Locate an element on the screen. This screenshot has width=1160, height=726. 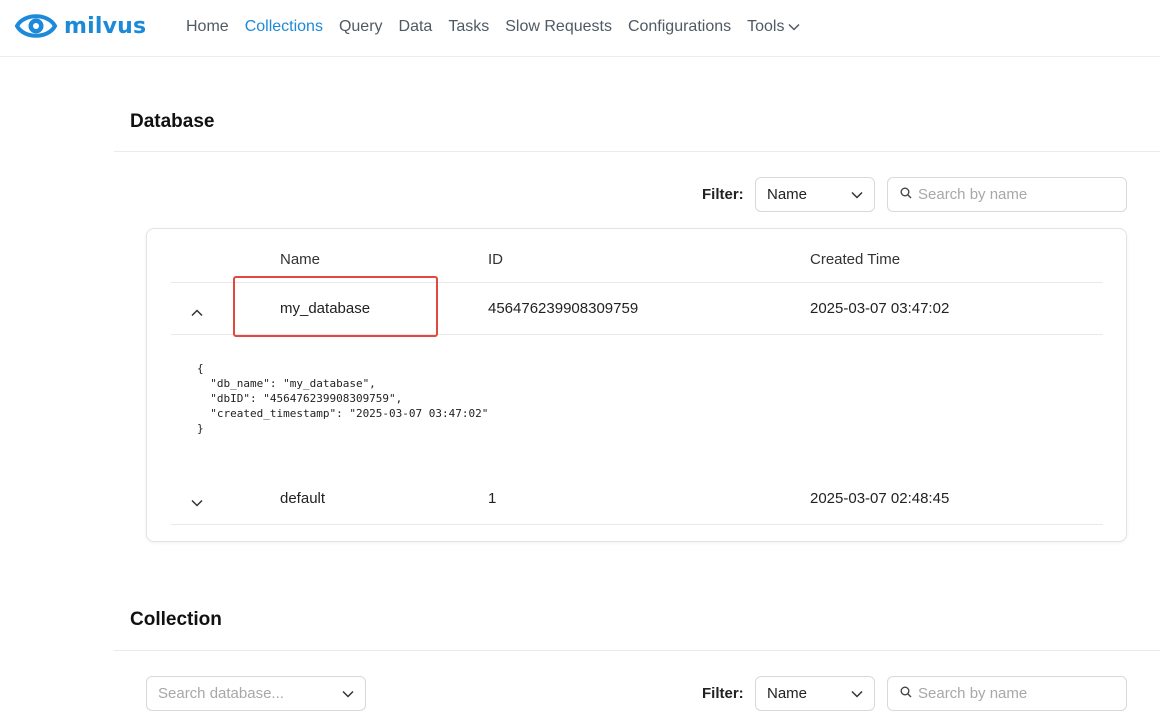
nav-tools-label: Tools is located at coordinates (766, 26).